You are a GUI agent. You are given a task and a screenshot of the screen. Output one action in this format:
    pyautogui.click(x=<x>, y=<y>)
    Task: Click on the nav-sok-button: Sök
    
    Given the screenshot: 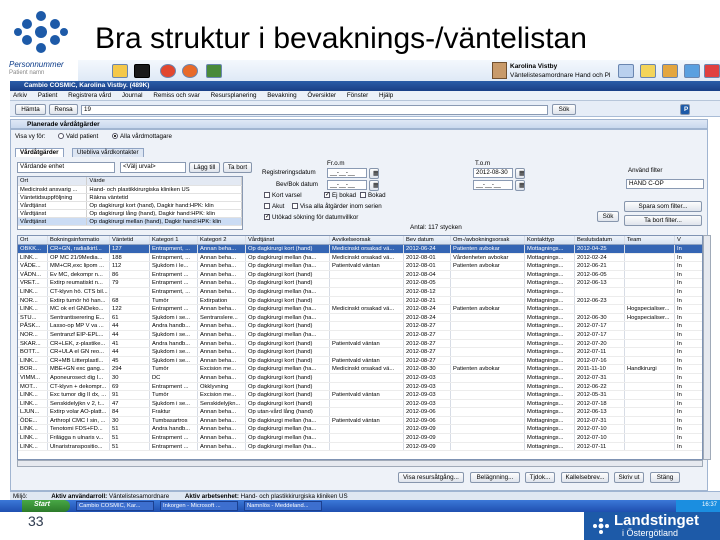 What is the action you would take?
    pyautogui.click(x=564, y=109)
    